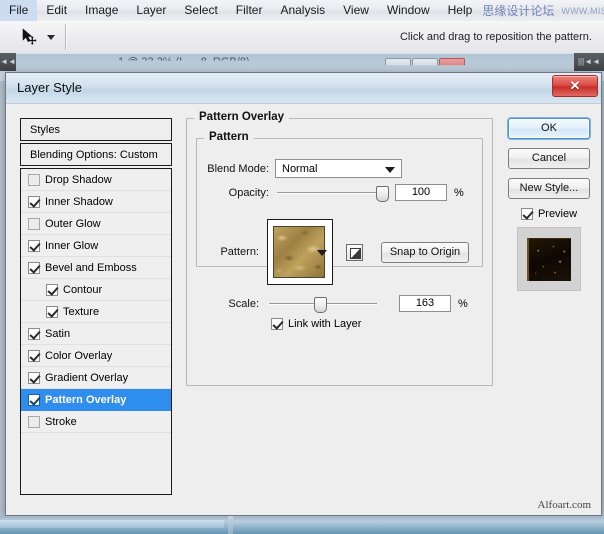  Describe the element at coordinates (96, 422) in the screenshot. I see `effect-row-stroke: Stroke` at that location.